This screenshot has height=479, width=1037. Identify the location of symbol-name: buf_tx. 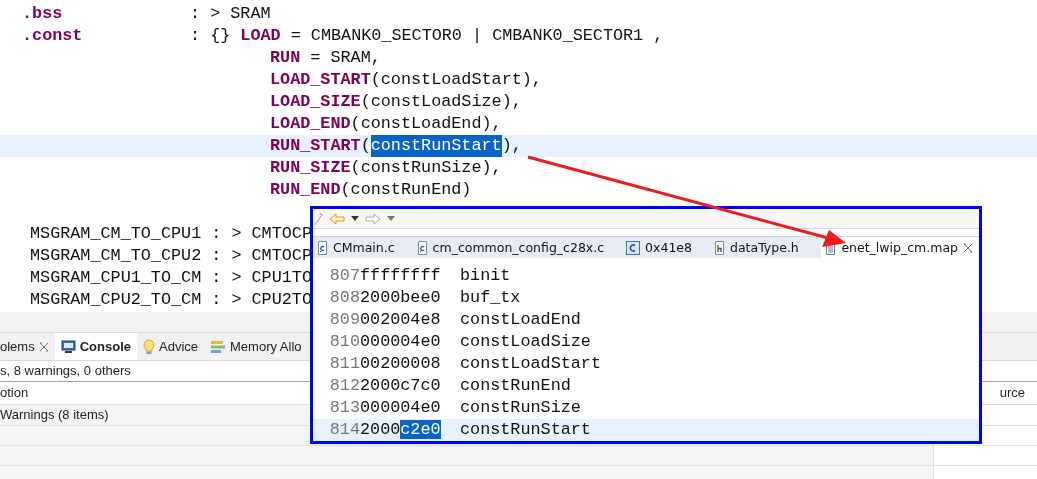
(490, 298).